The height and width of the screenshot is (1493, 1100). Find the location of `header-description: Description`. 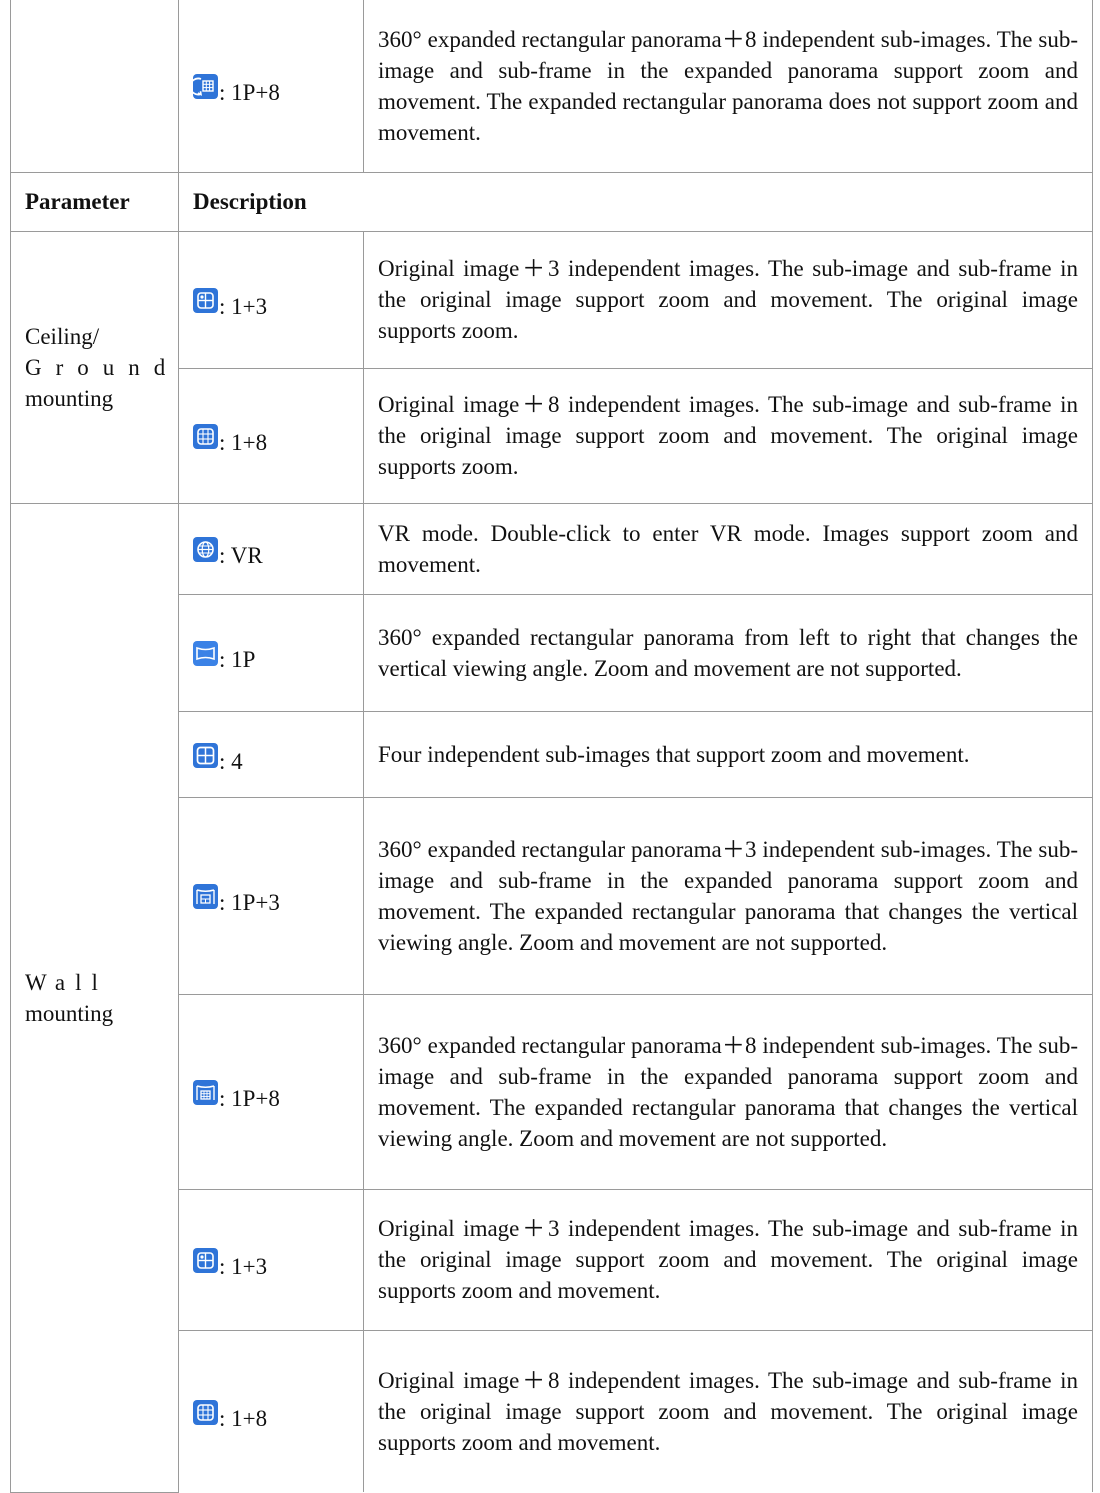

header-description: Description is located at coordinates (635, 201).